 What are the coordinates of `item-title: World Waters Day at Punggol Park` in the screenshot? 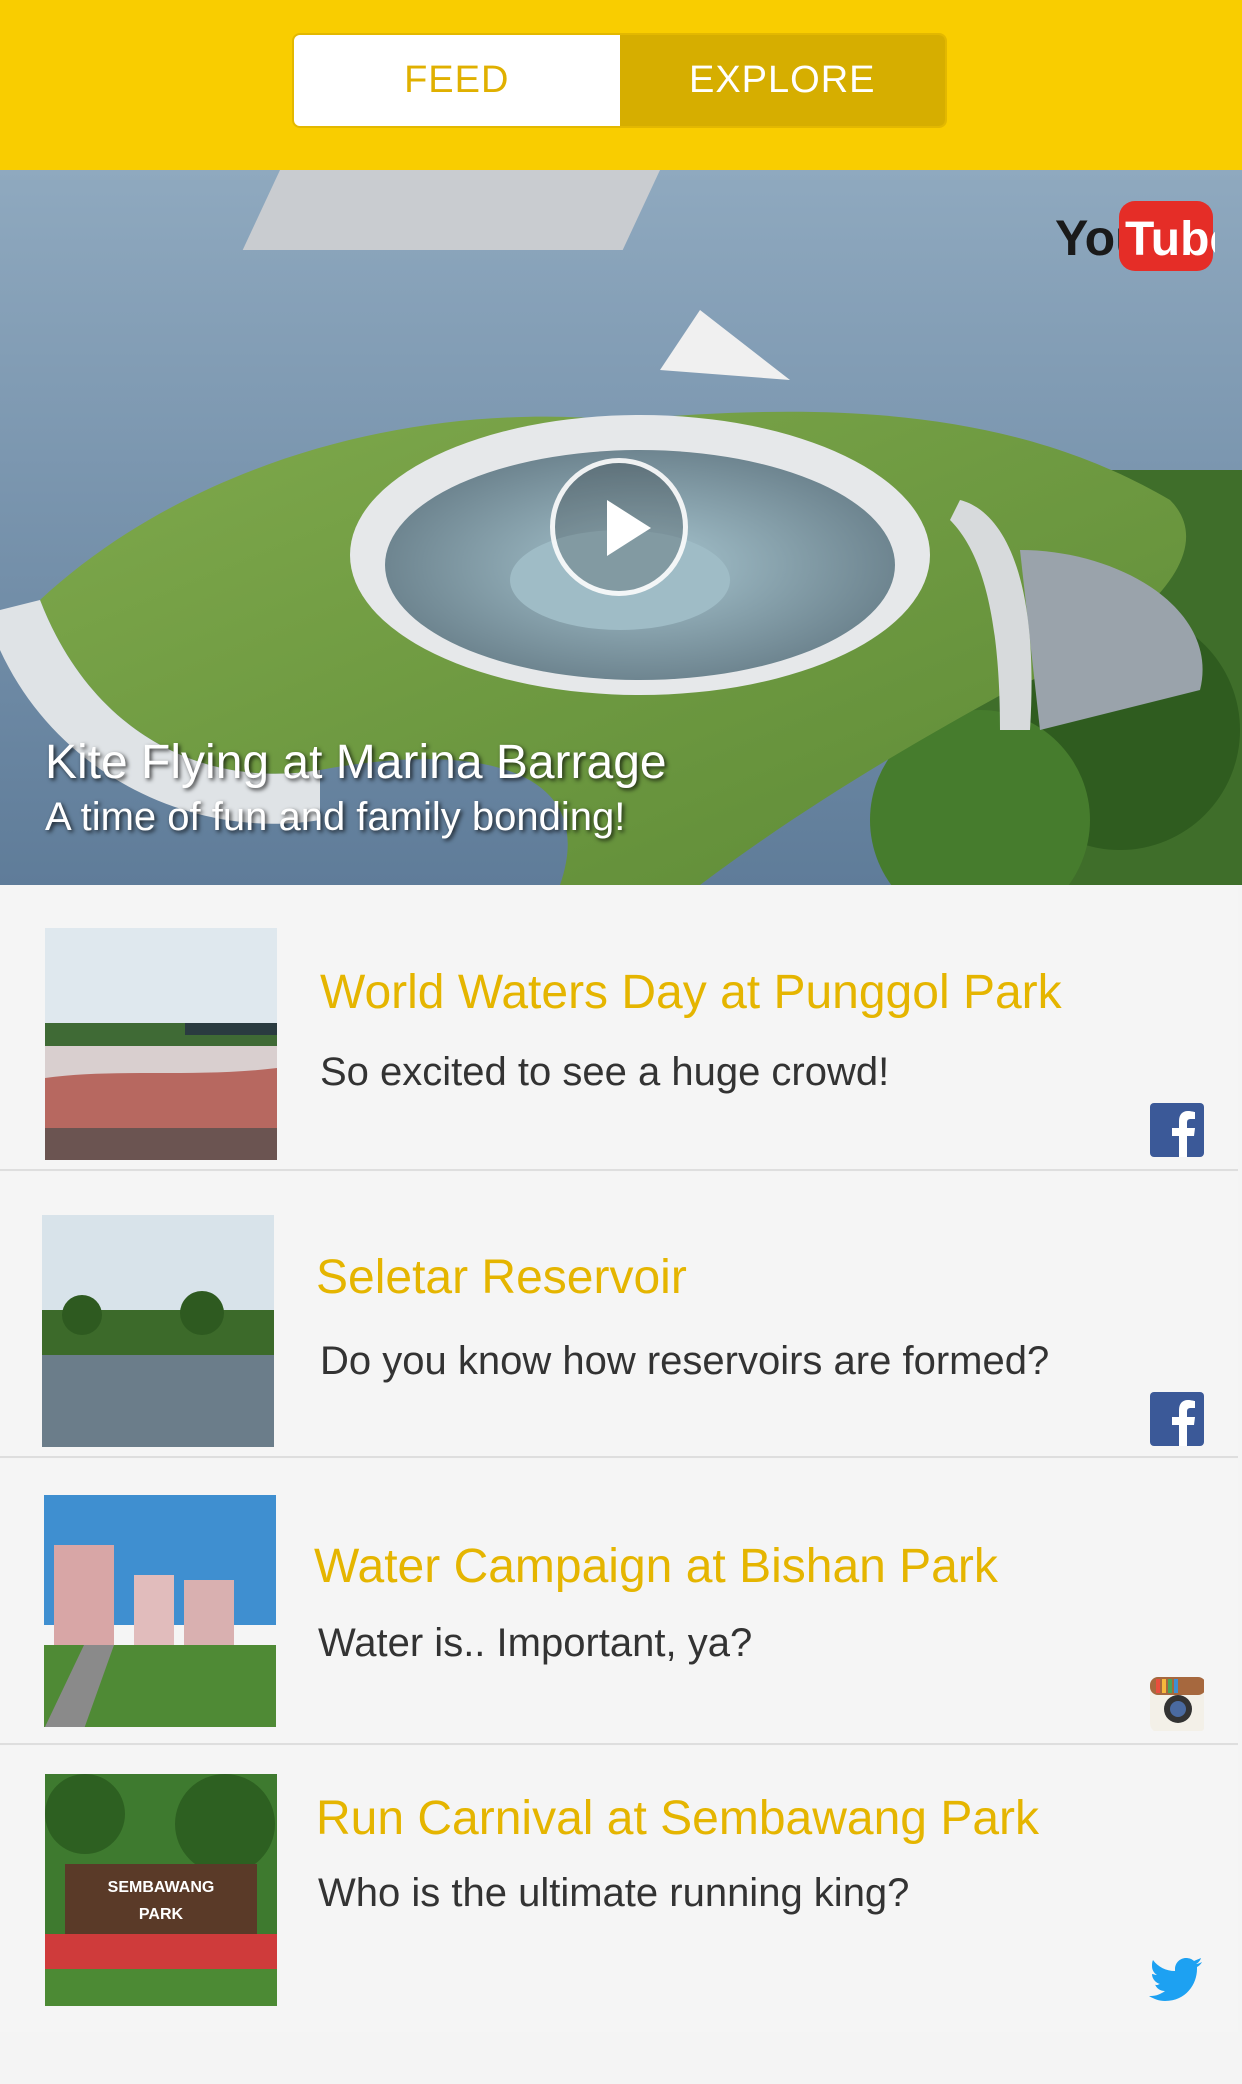 It's located at (691, 992).